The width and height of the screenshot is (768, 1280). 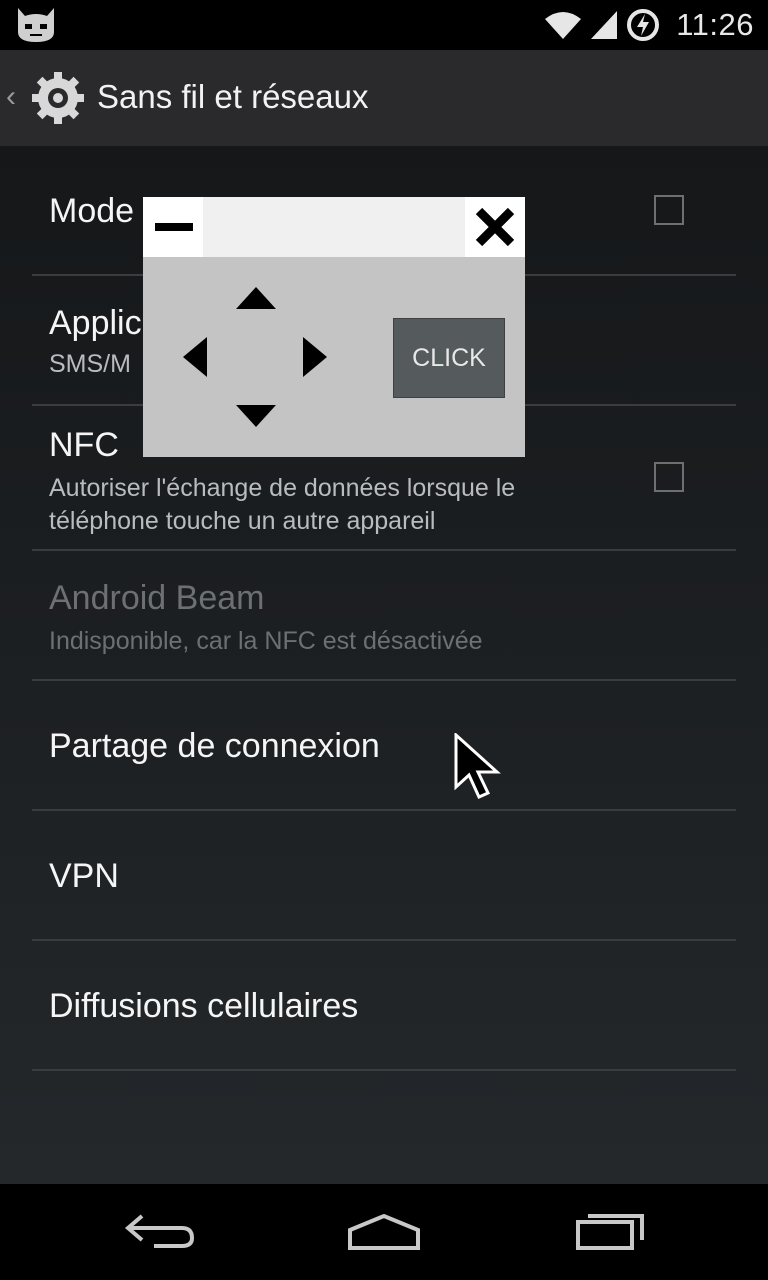 I want to click on settings-item-title: Android Beam, so click(x=157, y=598).